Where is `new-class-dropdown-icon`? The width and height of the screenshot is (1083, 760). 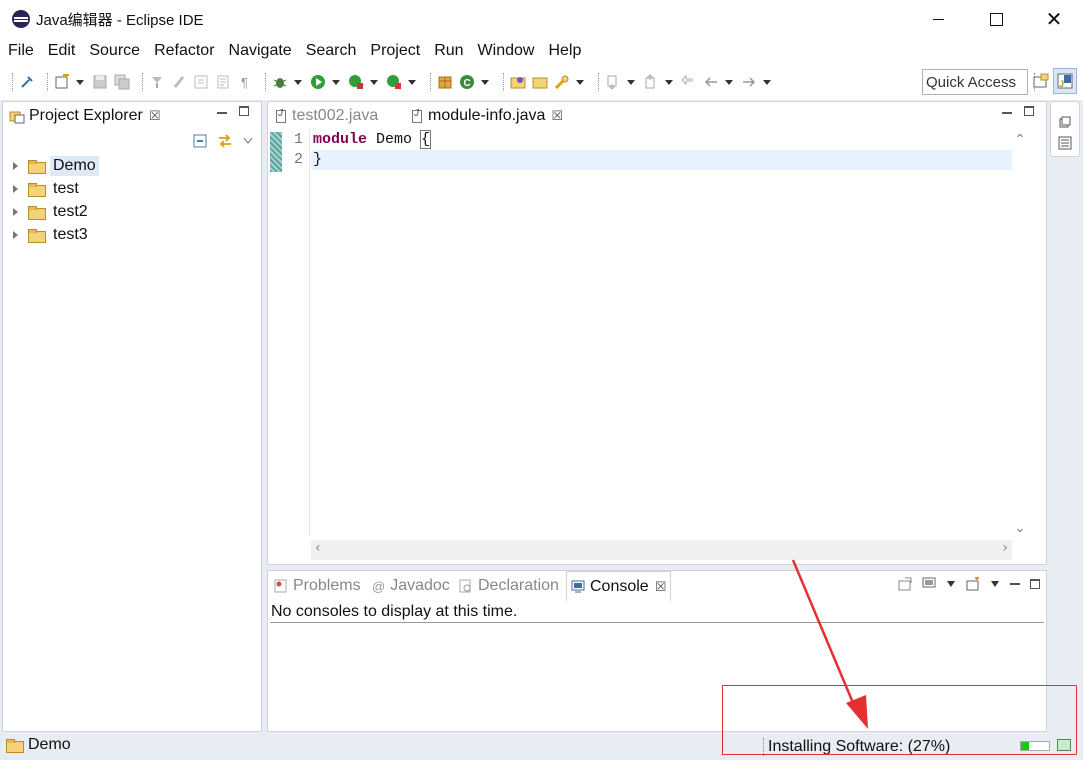 new-class-dropdown-icon is located at coordinates (485, 82).